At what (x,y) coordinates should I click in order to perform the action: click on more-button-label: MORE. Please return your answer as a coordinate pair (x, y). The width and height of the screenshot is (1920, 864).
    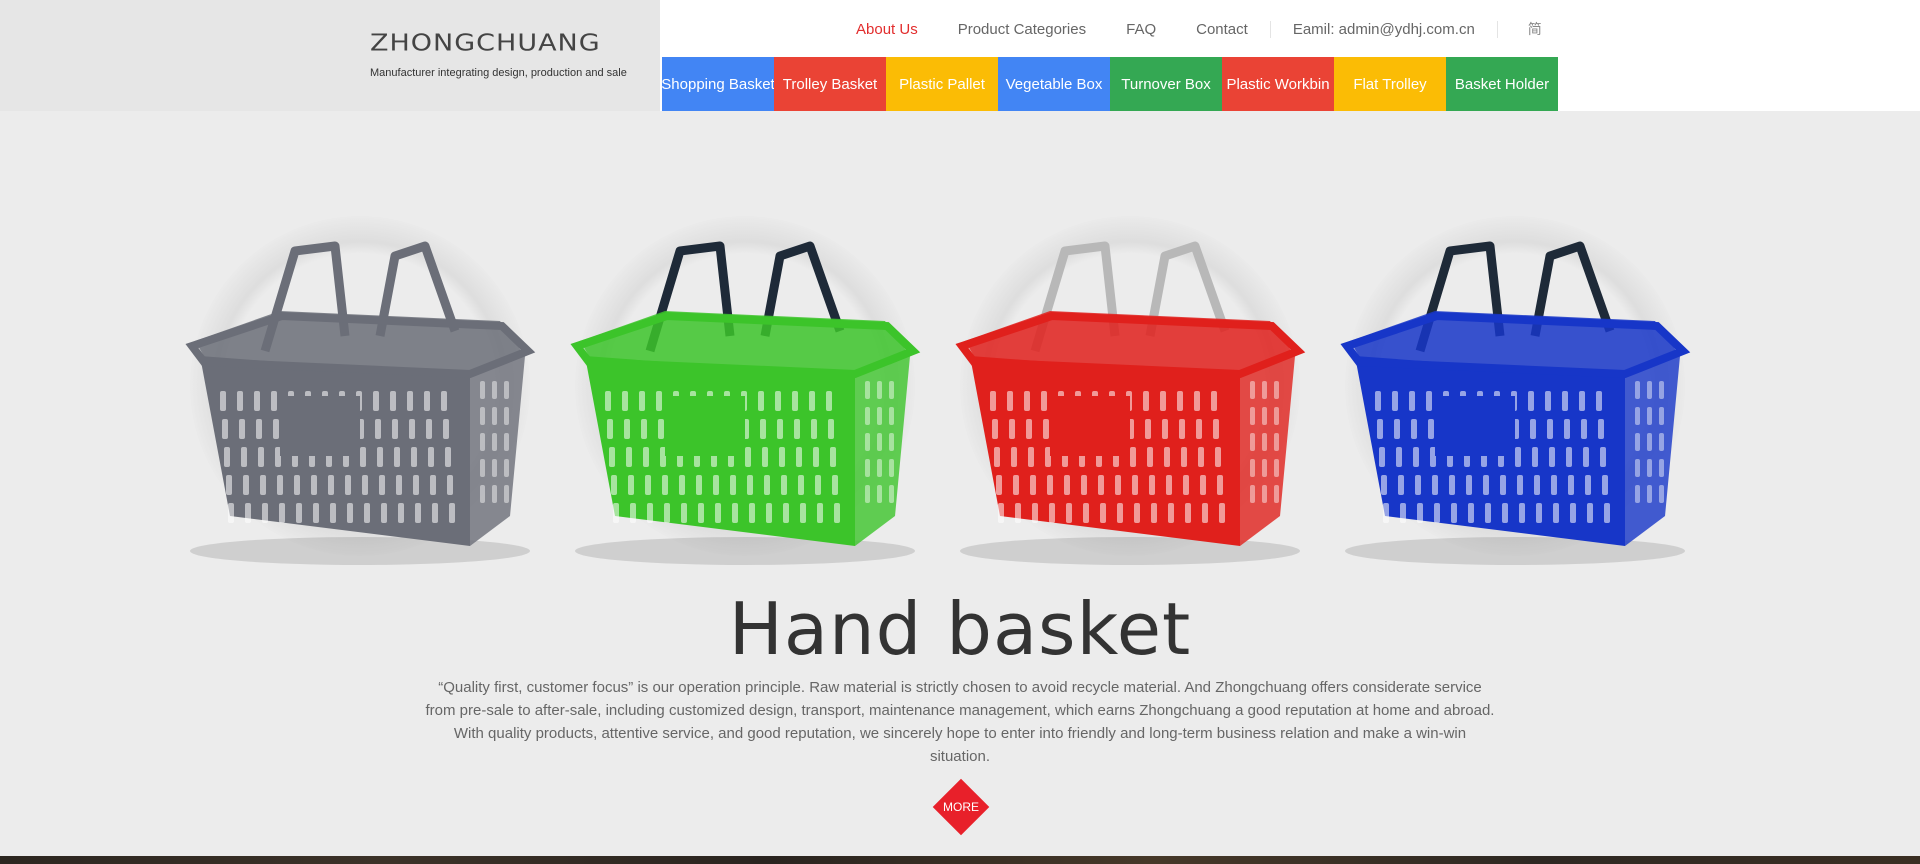
    Looking at the image, I should click on (961, 807).